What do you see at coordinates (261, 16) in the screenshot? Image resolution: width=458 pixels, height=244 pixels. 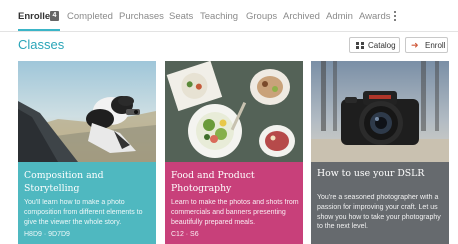 I see `tab-groups: Groups` at bounding box center [261, 16].